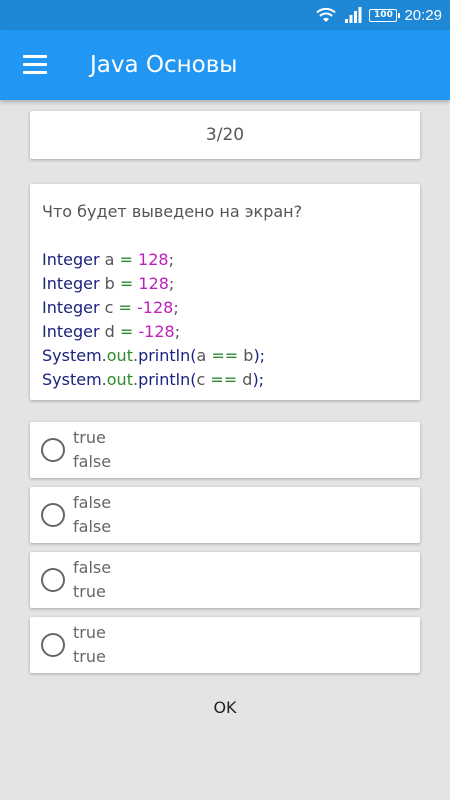  What do you see at coordinates (225, 284) in the screenshot?
I see `code-line-2: Integer b = 128;` at bounding box center [225, 284].